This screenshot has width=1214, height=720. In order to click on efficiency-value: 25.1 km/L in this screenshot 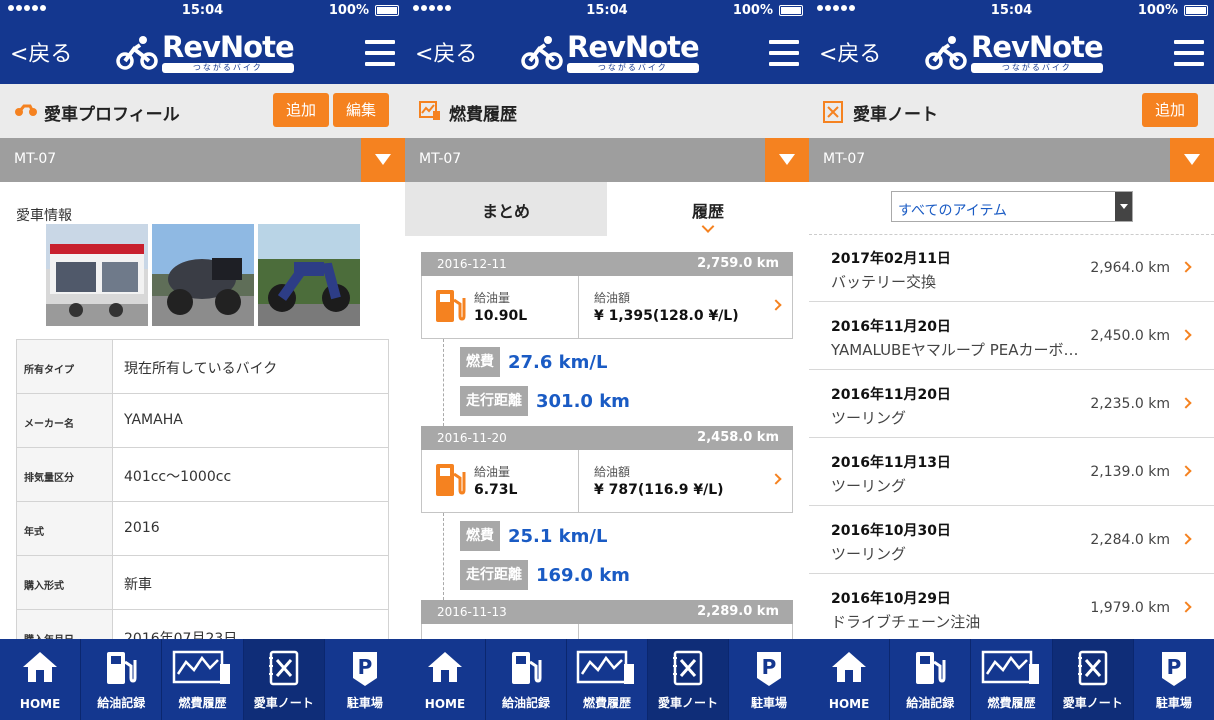, I will do `click(558, 536)`.